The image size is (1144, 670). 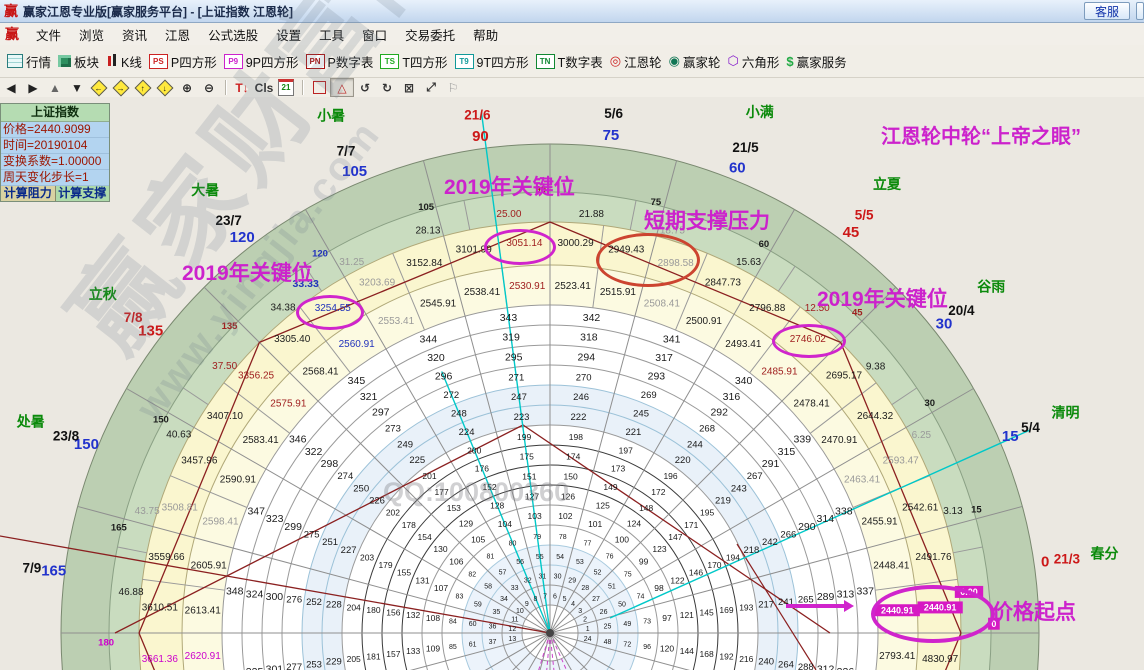 I want to click on nav-up-icon: ▲, so click(x=55, y=87).